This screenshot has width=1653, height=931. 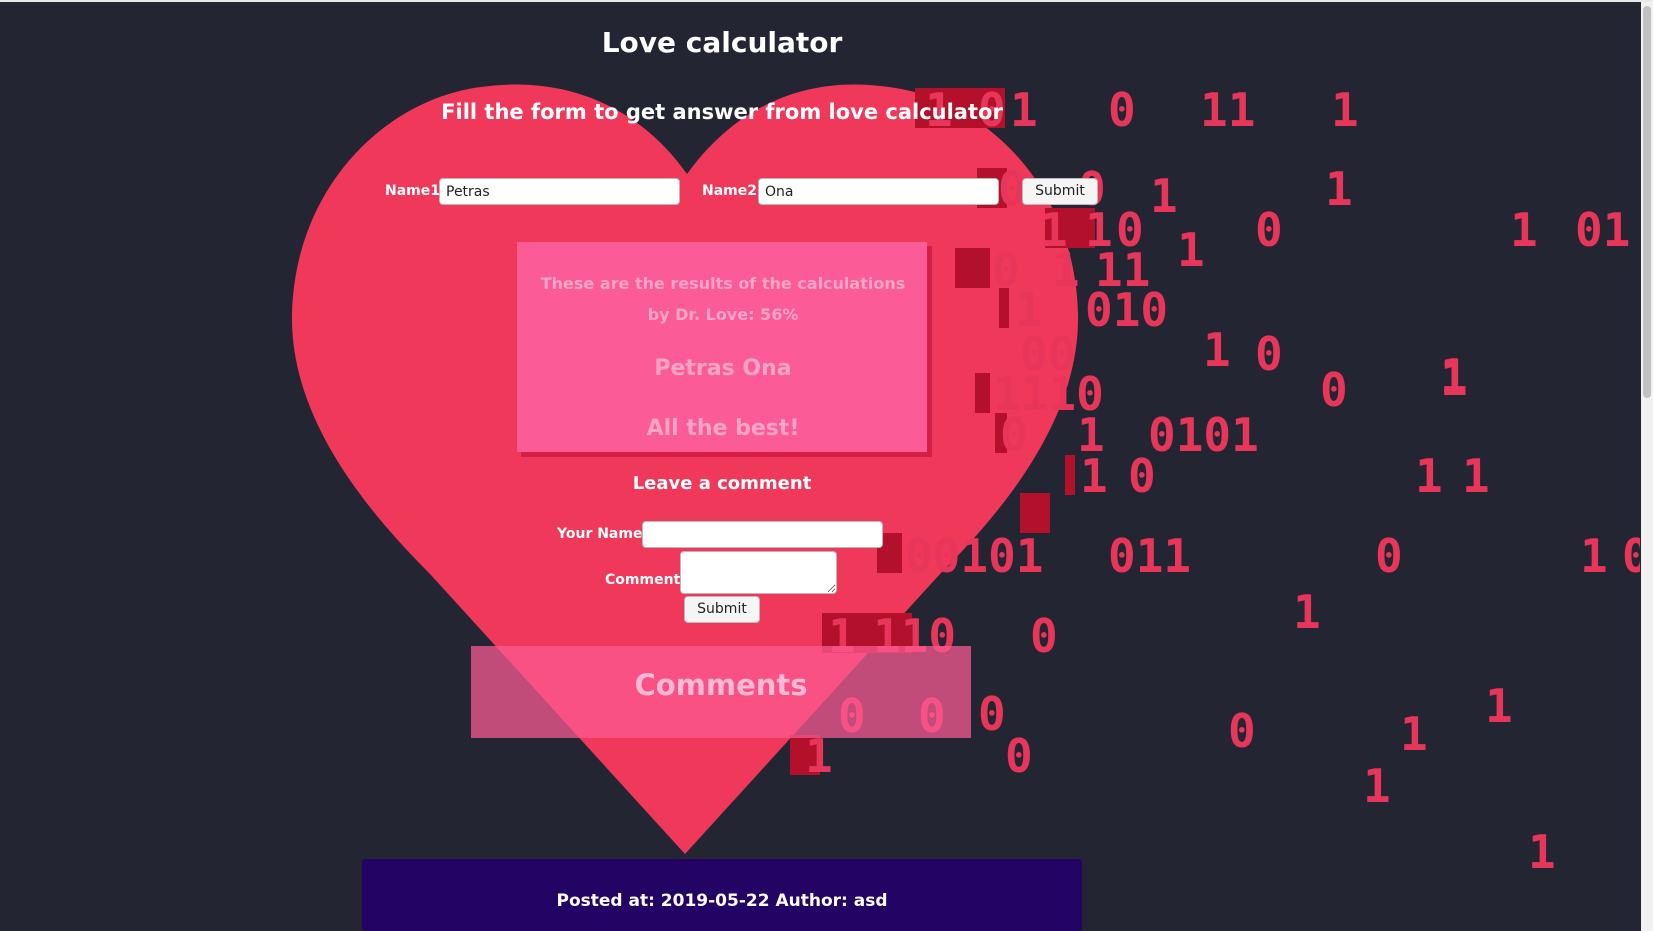 I want to click on window-top-border, so click(x=826, y=1).